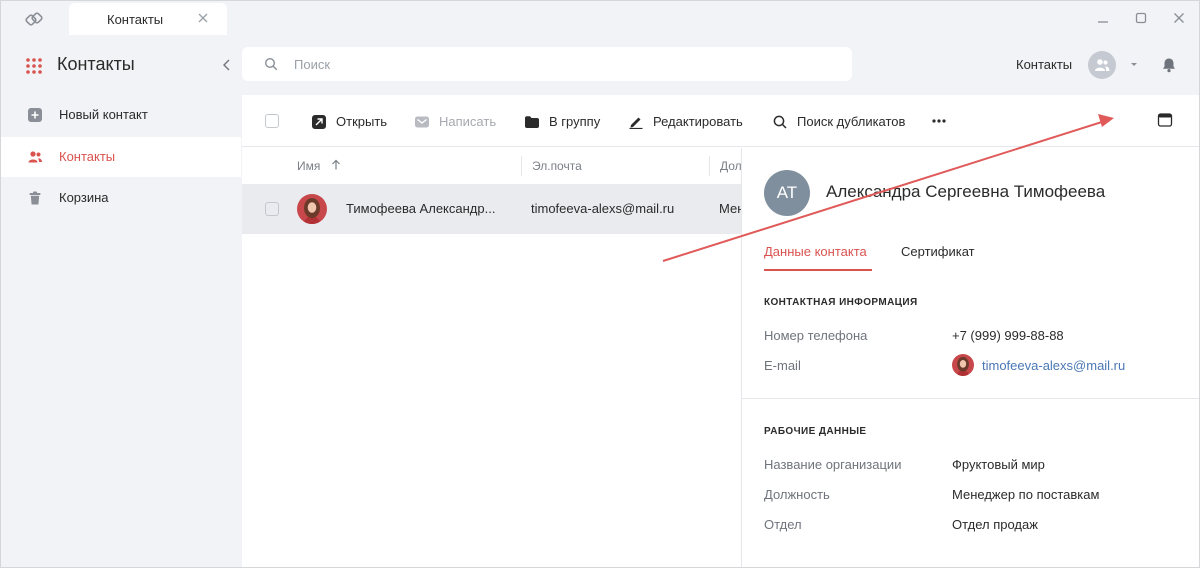  Describe the element at coordinates (35, 115) in the screenshot. I see `plus-square-icon` at that location.